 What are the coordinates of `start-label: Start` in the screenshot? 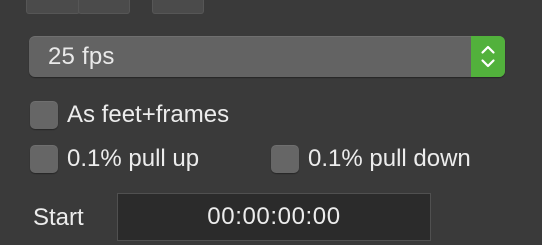 It's located at (58, 217).